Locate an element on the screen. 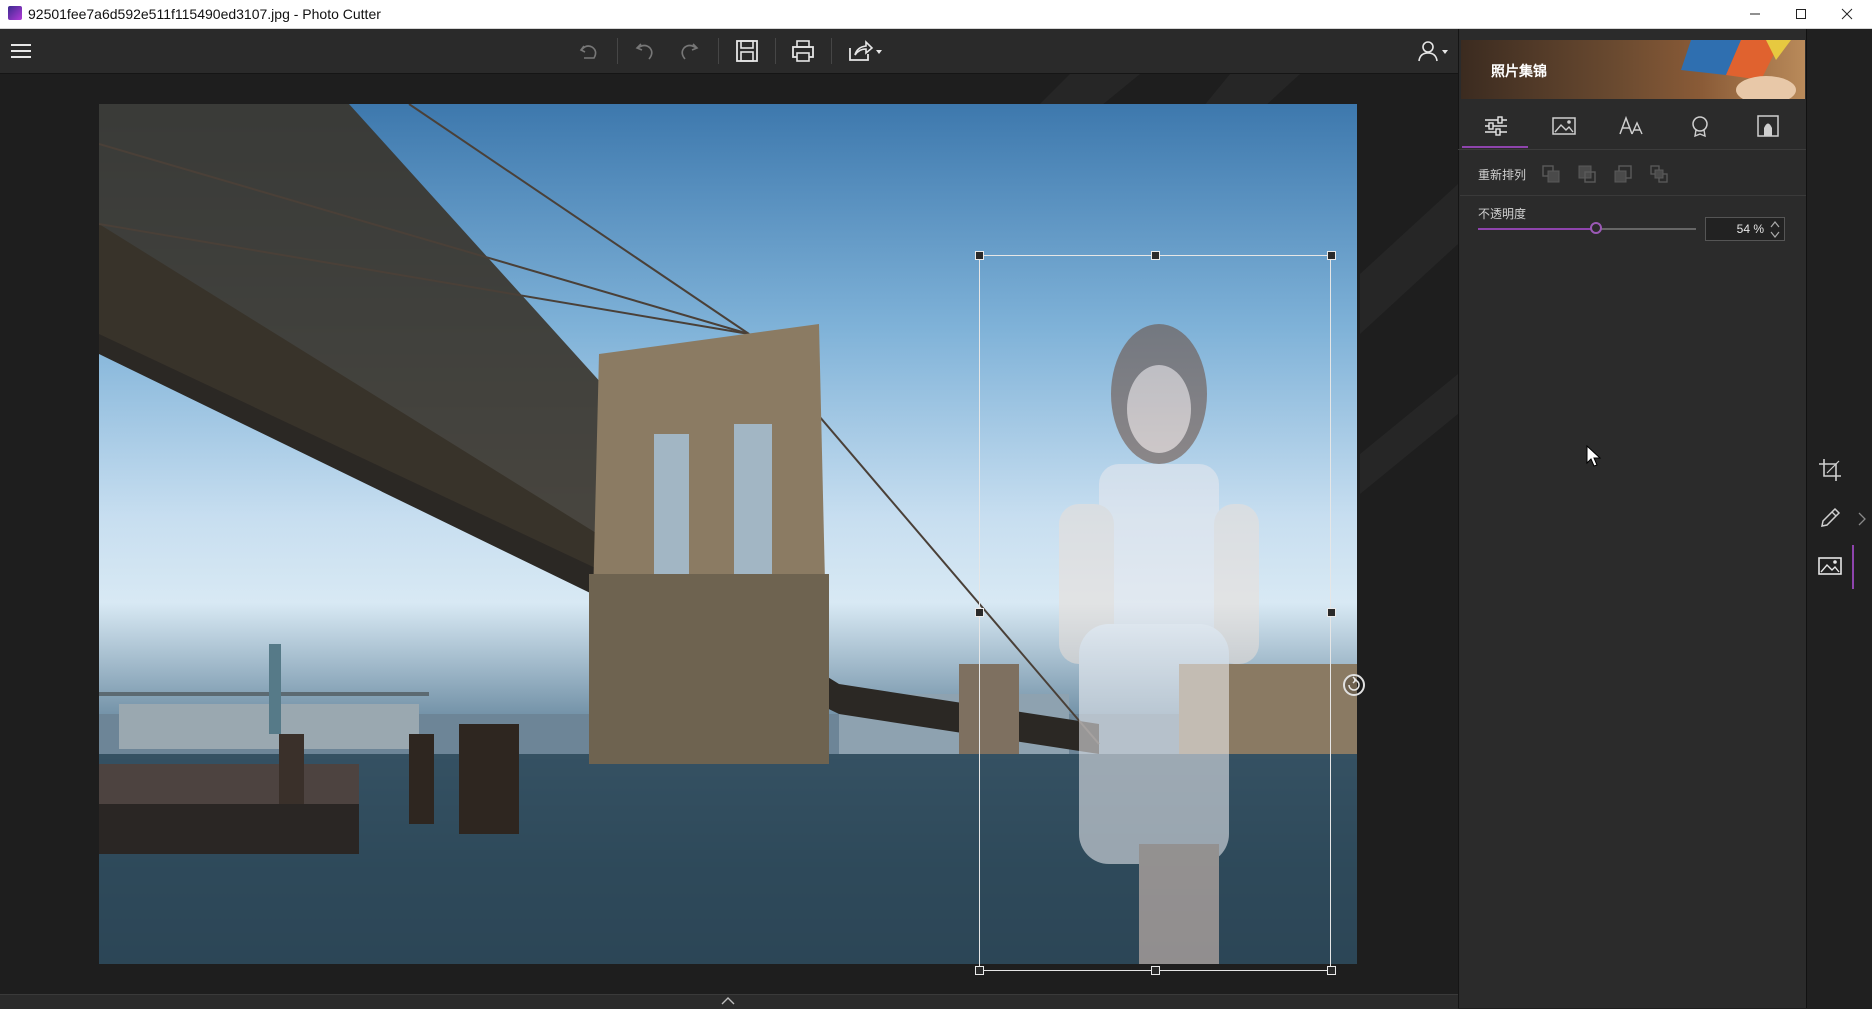 The width and height of the screenshot is (1872, 1009). opacity-slider-fill is located at coordinates (1537, 229).